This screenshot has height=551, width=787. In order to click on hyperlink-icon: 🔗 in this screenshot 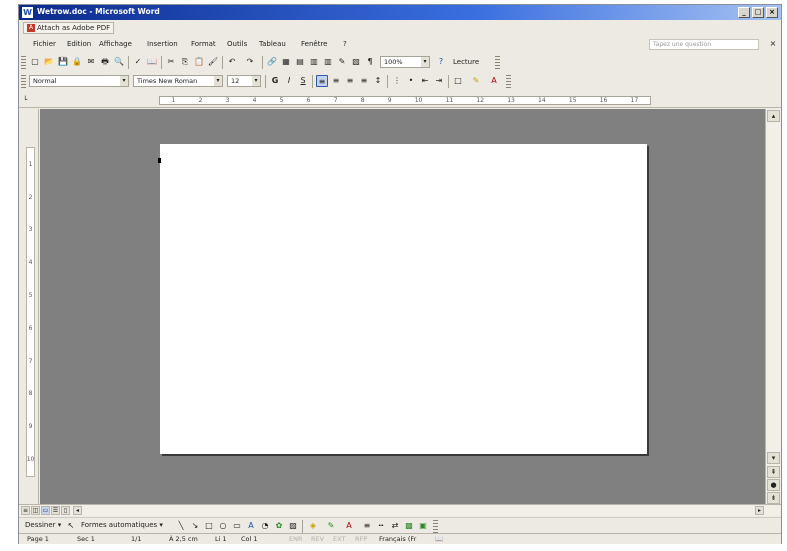, I will do `click(272, 62)`.